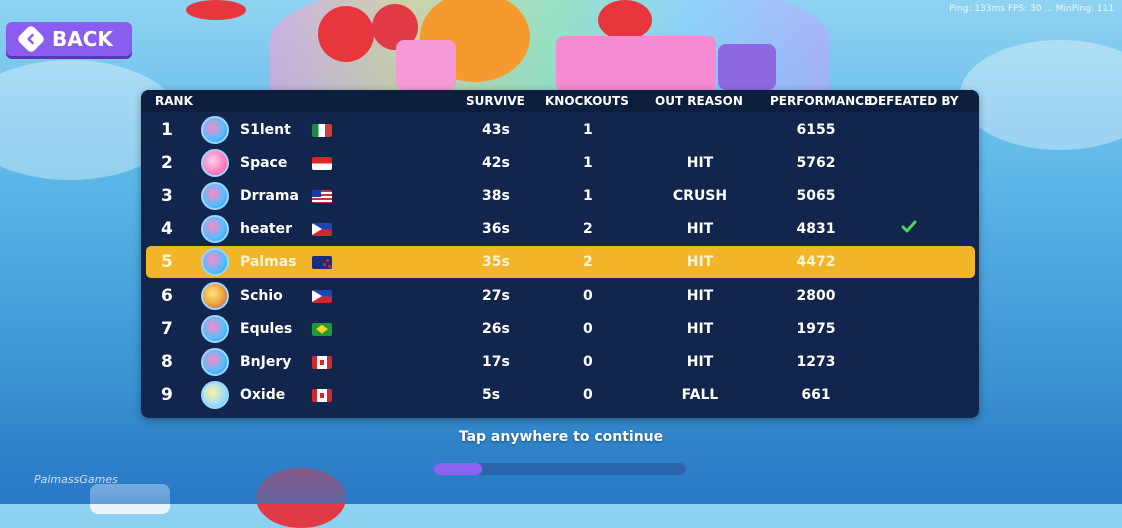 The image size is (1122, 528). Describe the element at coordinates (322, 263) in the screenshot. I see `new-zealand-flag` at that location.